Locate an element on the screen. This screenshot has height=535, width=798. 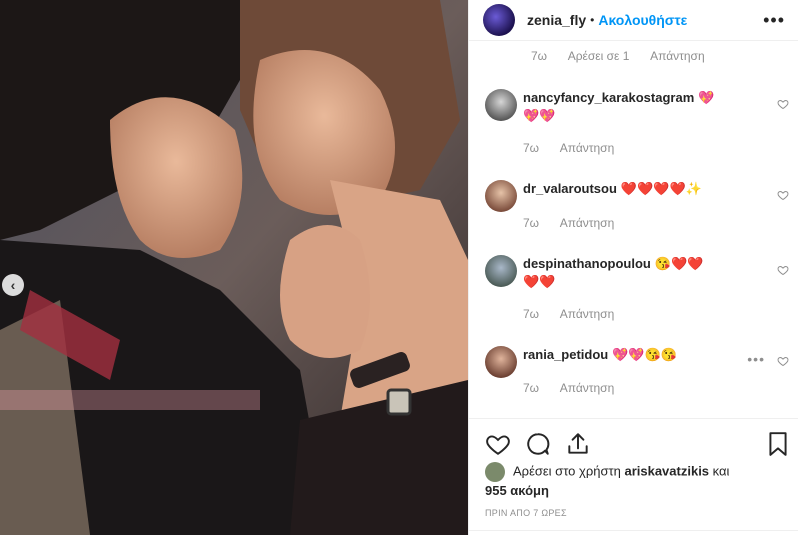
author-username: zenia_fly is located at coordinates (556, 20).